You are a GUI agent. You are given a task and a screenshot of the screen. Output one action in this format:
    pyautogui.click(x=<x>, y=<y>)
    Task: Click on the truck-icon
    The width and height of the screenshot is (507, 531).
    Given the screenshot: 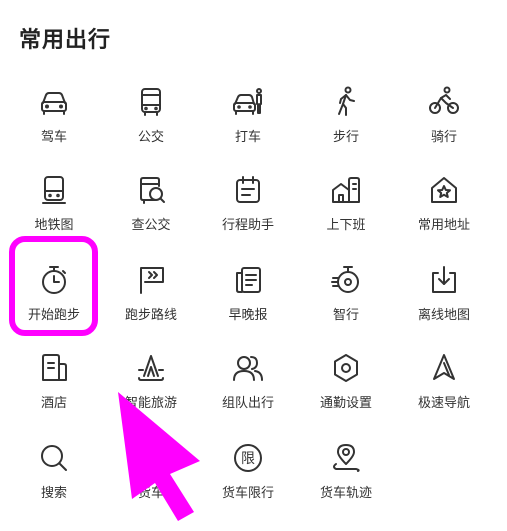 What is the action you would take?
    pyautogui.click(x=151, y=460)
    